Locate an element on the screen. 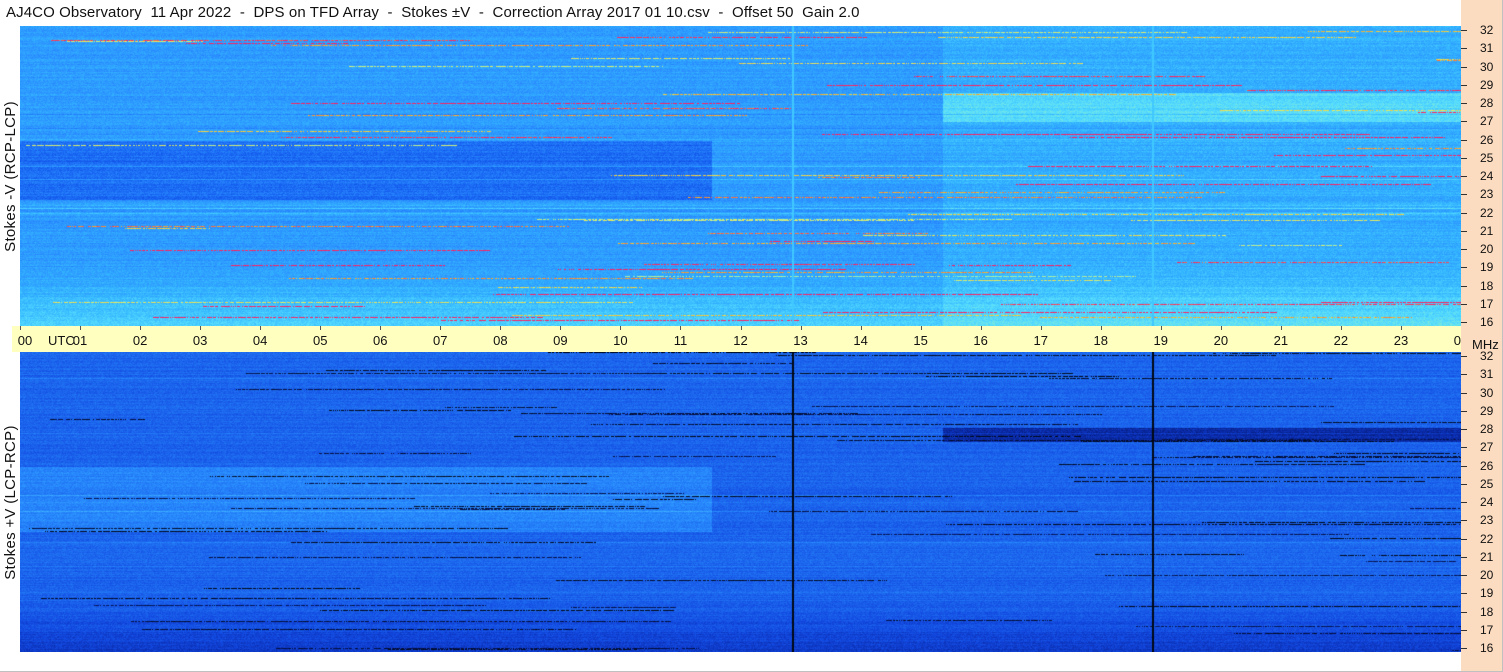 This screenshot has width=1503, height=672. time-tick-label: 05 is located at coordinates (320, 340).